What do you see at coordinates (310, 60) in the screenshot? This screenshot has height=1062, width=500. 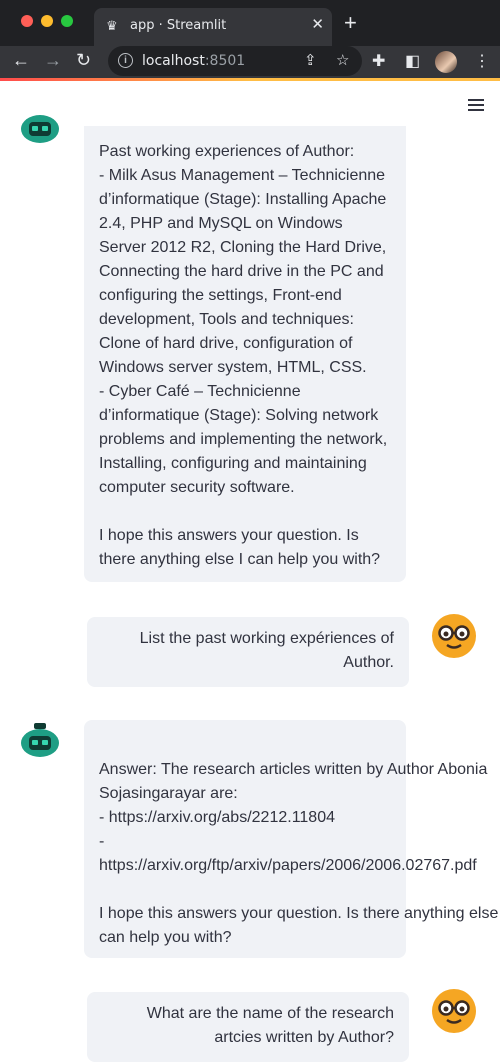 I see `share-icon: ⇪` at bounding box center [310, 60].